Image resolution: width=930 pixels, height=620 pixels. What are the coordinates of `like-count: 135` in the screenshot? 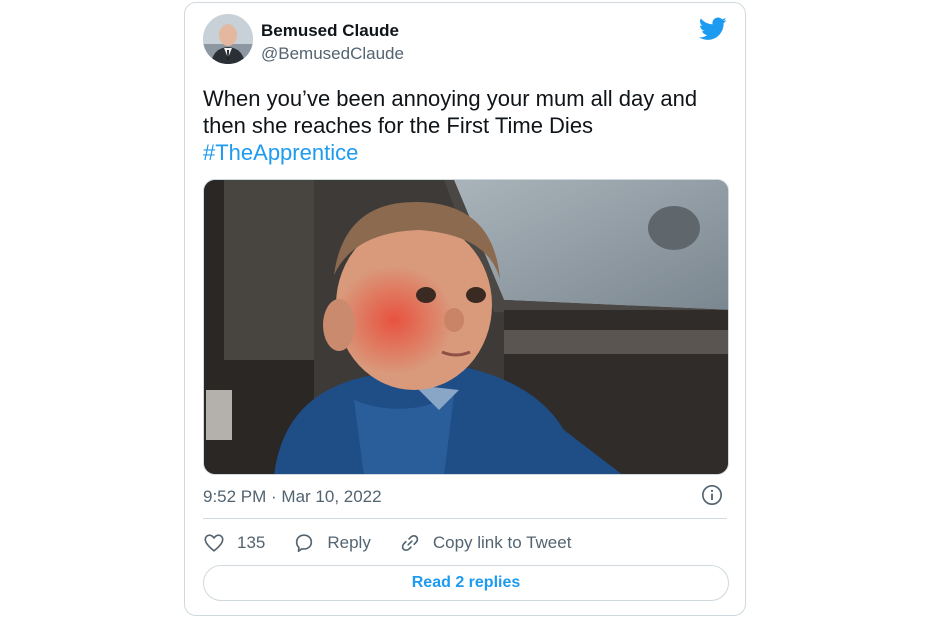 It's located at (251, 542).